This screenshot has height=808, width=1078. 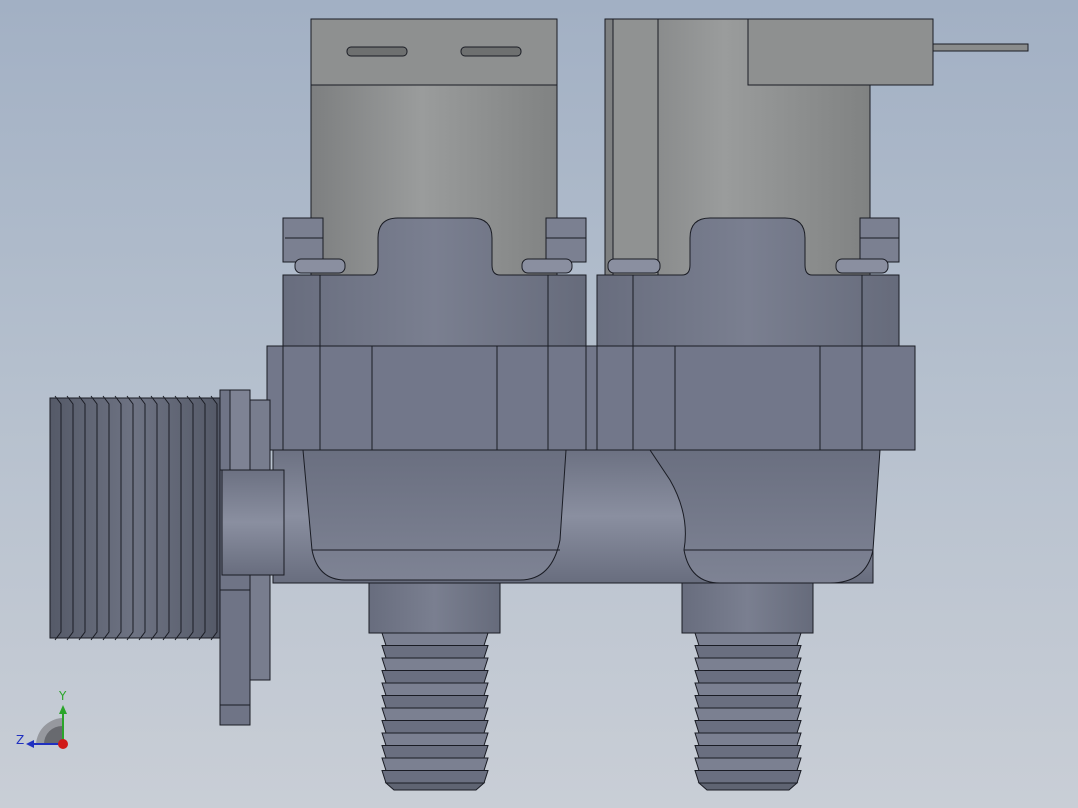 I want to click on right-outlet-thread, so click(x=748, y=711).